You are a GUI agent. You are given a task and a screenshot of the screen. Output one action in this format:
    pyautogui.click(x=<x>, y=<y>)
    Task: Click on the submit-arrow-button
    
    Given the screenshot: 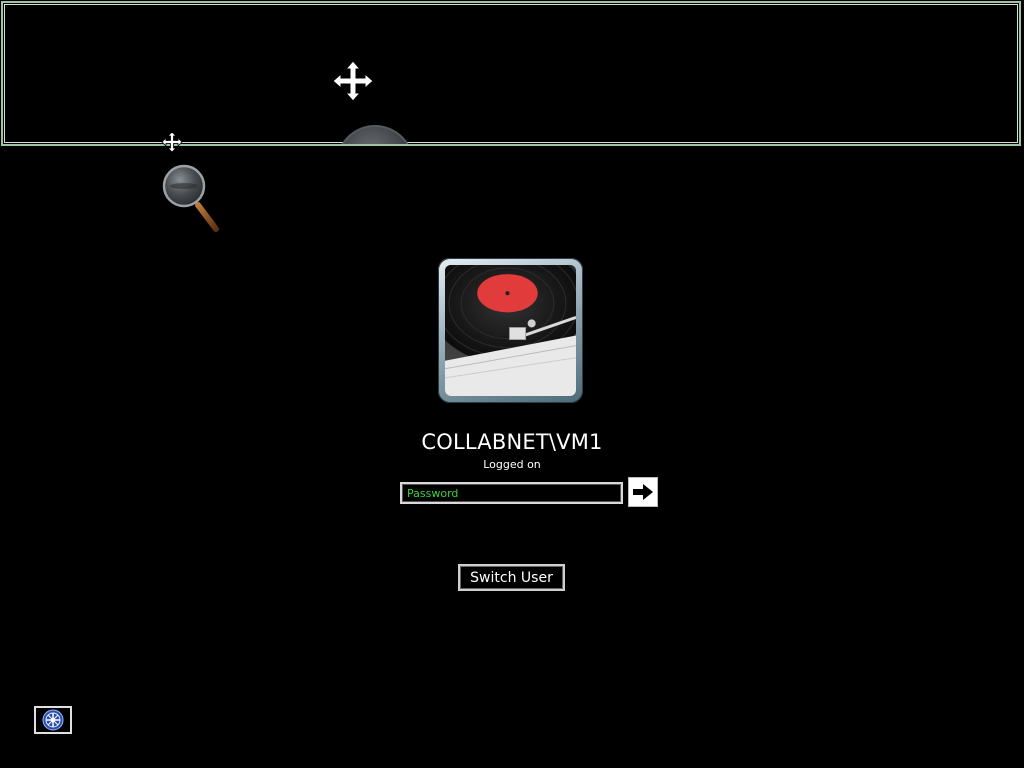 What is the action you would take?
    pyautogui.click(x=643, y=492)
    